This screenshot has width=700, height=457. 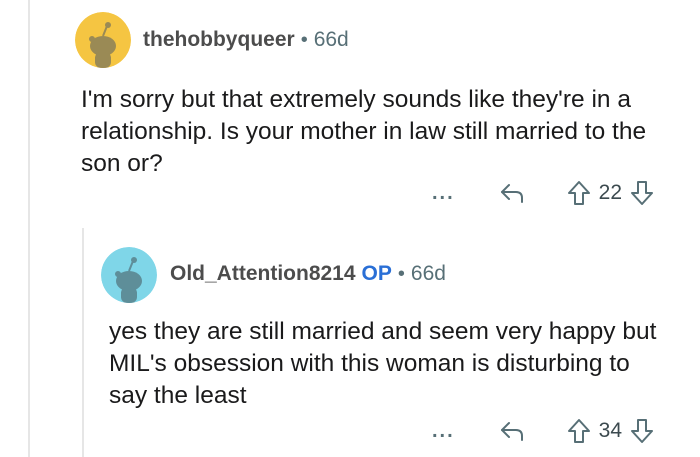 What do you see at coordinates (376, 273) in the screenshot?
I see `op-badge: OP` at bounding box center [376, 273].